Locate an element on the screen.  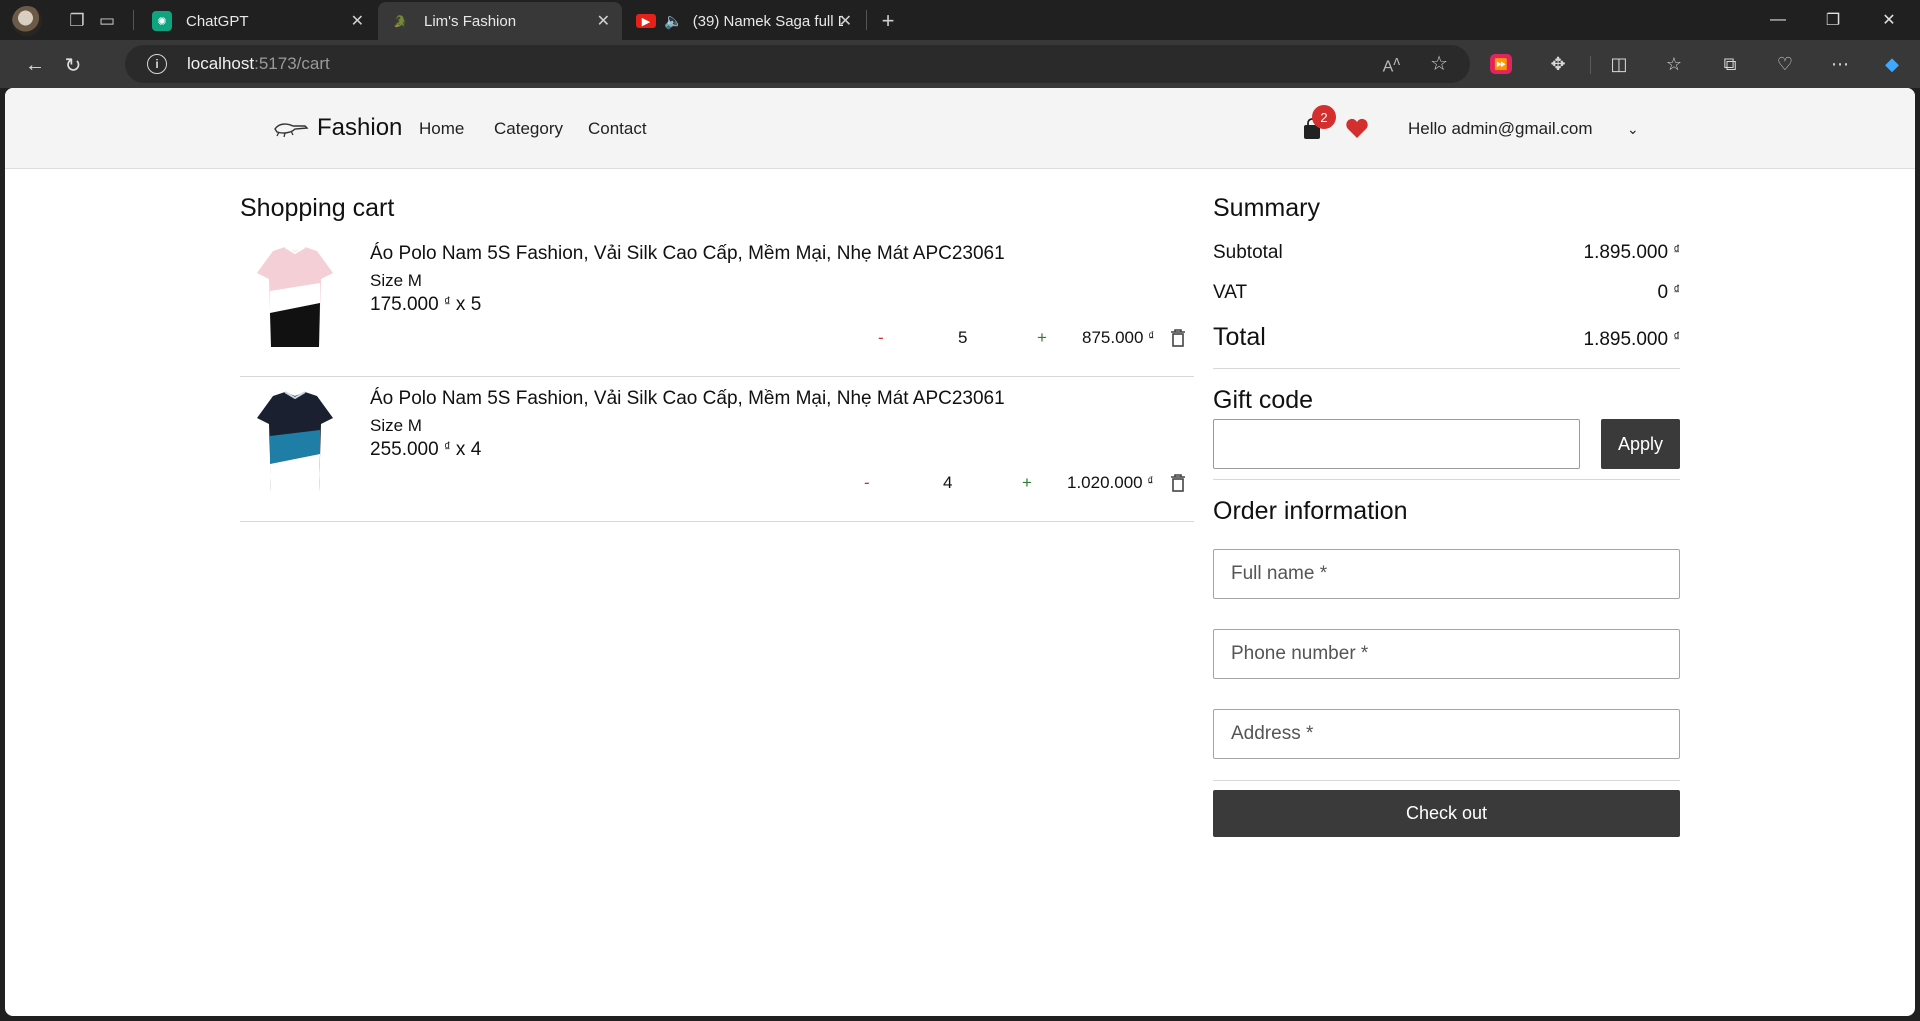
copilot-icon: ◆ is located at coordinates (1892, 64).